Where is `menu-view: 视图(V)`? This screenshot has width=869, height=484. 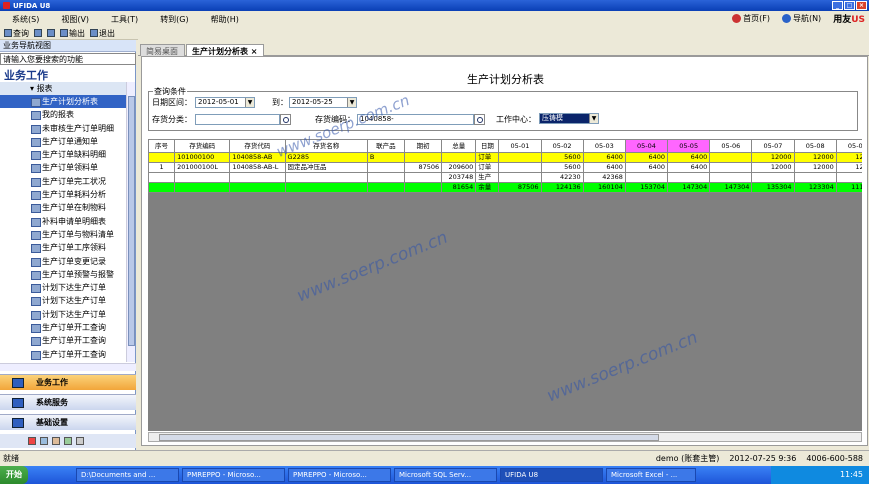 menu-view: 视图(V) is located at coordinates (75, 19).